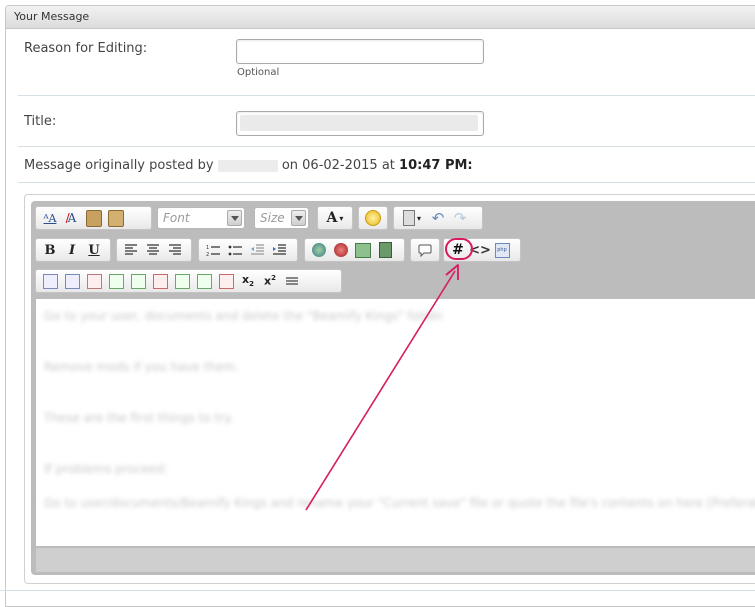  Describe the element at coordinates (292, 281) in the screenshot. I see `horizontal-rule-icon` at that location.